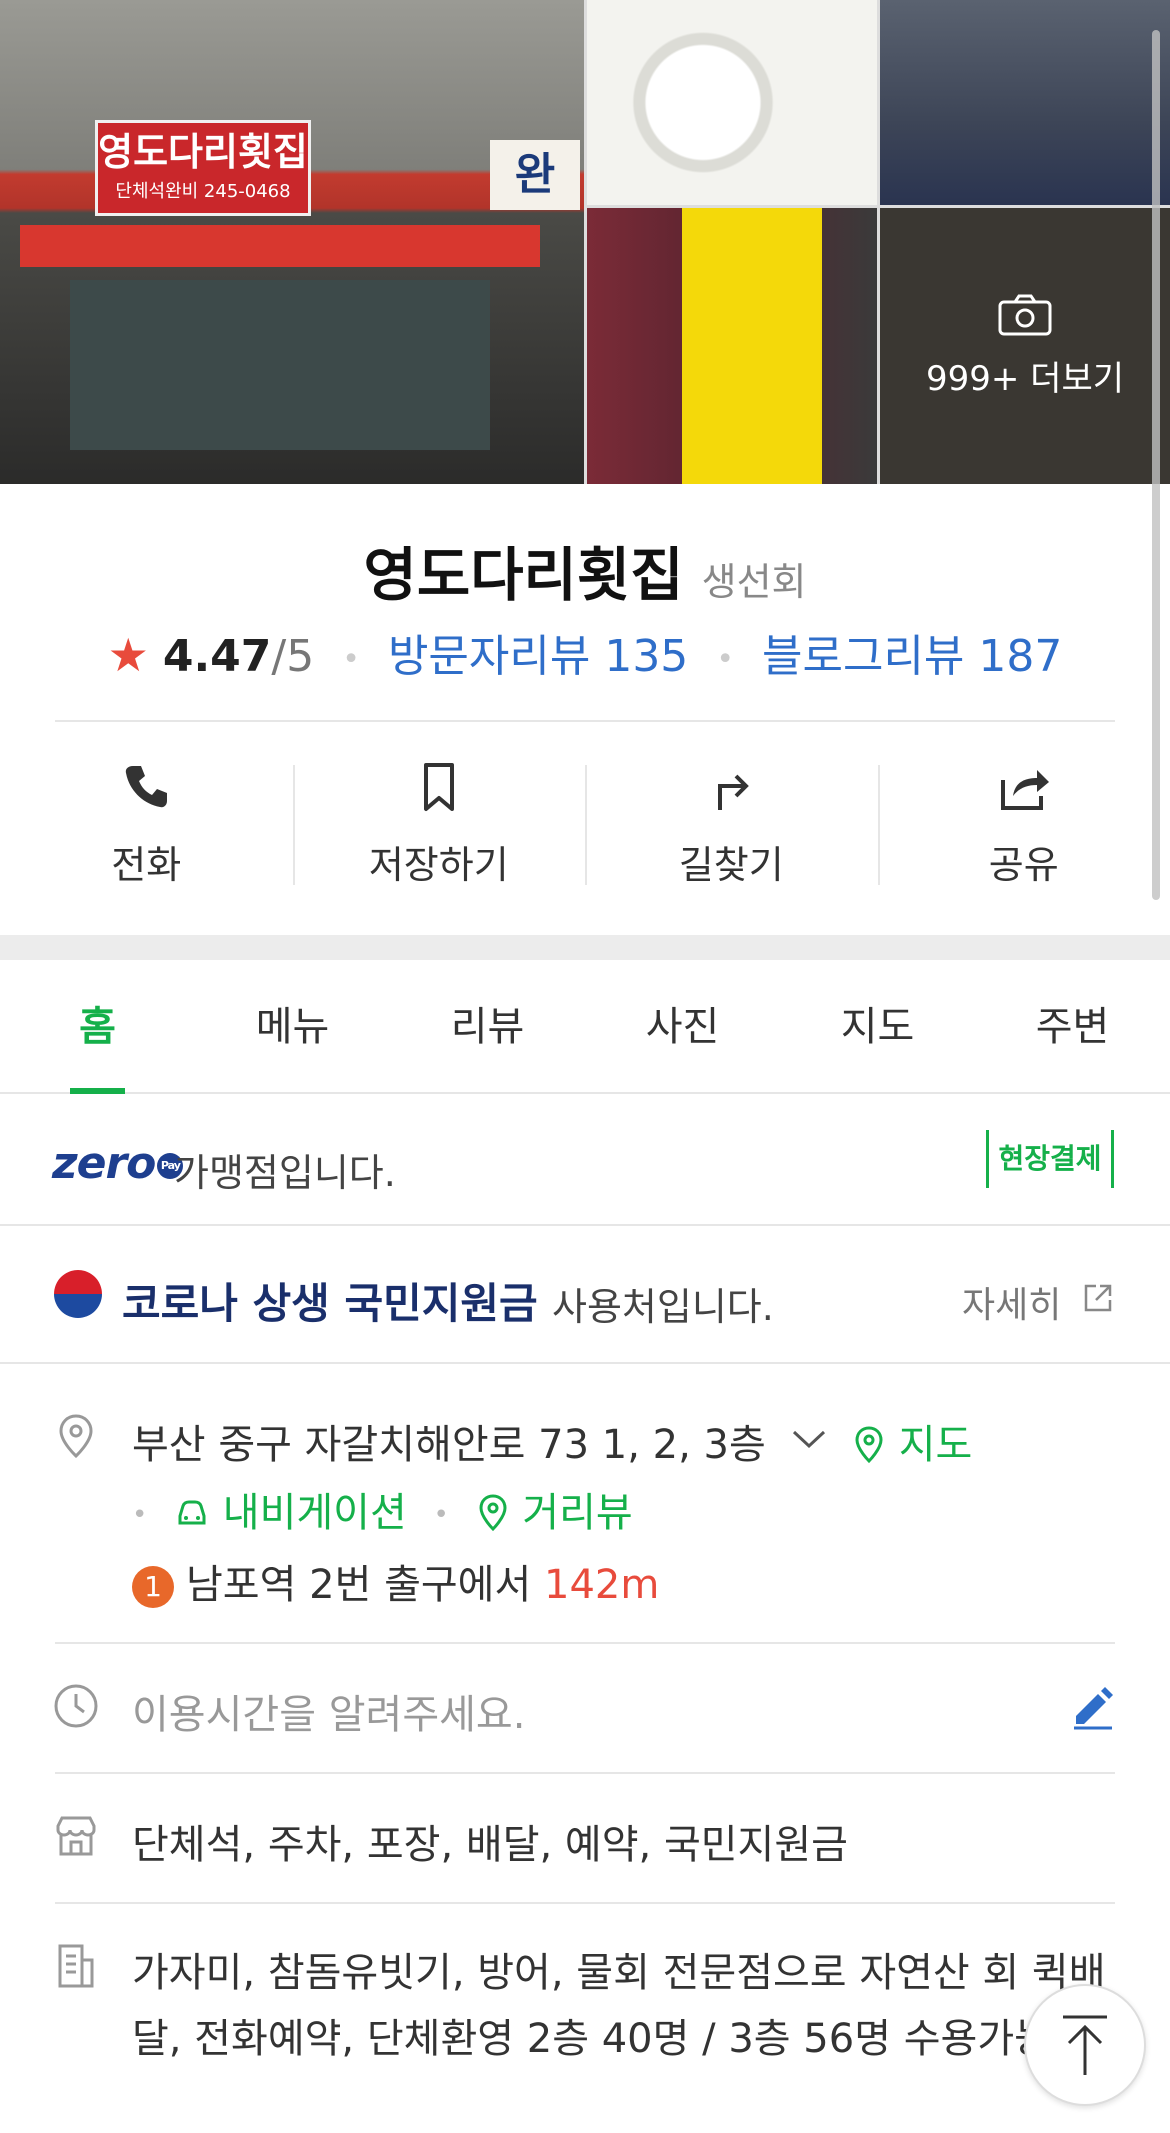 The width and height of the screenshot is (1170, 2133). I want to click on photo-seafood-tank, so click(1025, 102).